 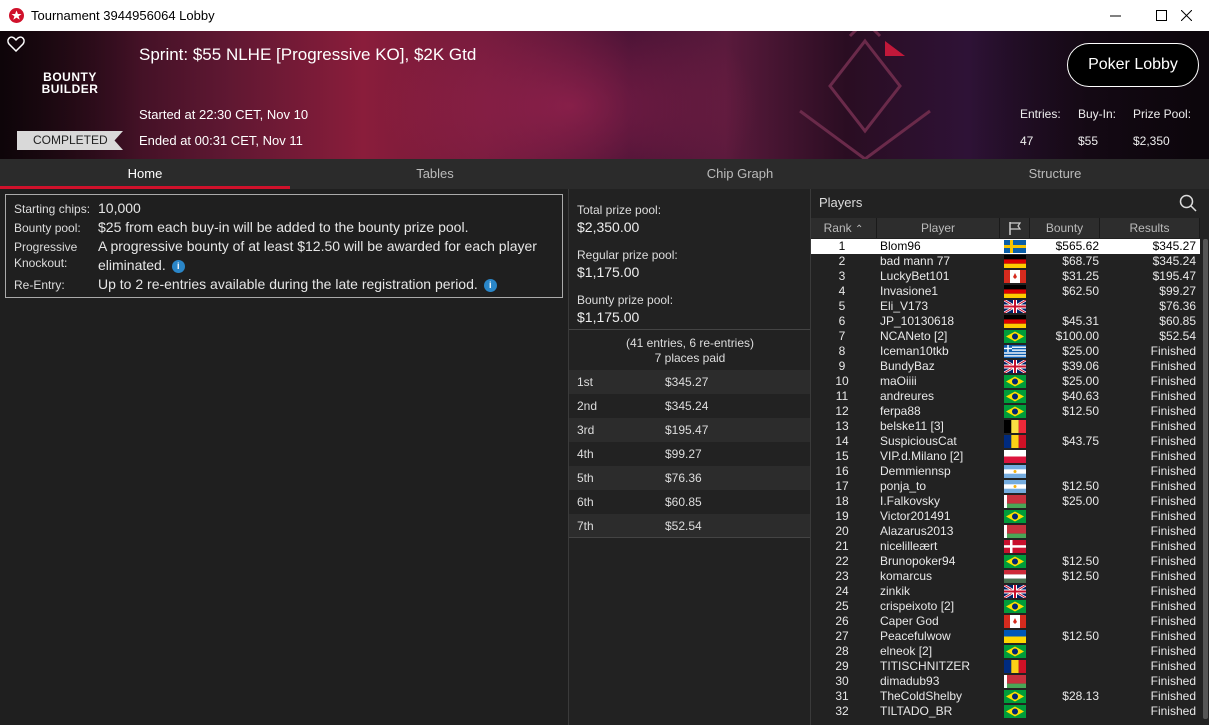 I want to click on player-row: 12 ferpa88 $12.50 Finished, so click(x=1005, y=411).